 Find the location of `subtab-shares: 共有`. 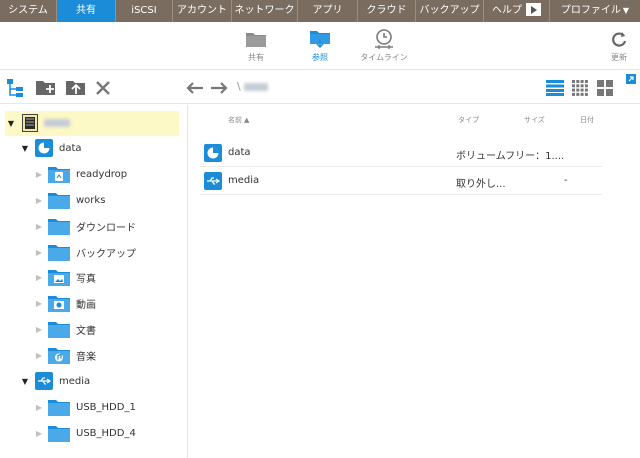

subtab-shares: 共有 is located at coordinates (256, 45).